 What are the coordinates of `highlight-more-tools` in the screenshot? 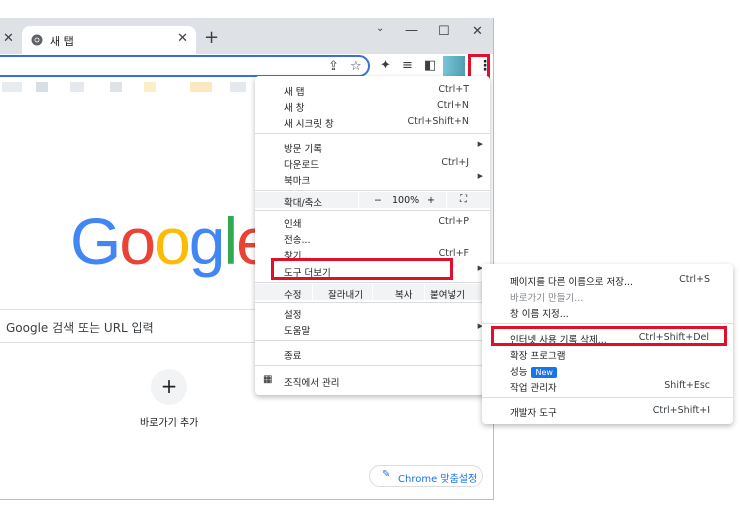 It's located at (362, 269).